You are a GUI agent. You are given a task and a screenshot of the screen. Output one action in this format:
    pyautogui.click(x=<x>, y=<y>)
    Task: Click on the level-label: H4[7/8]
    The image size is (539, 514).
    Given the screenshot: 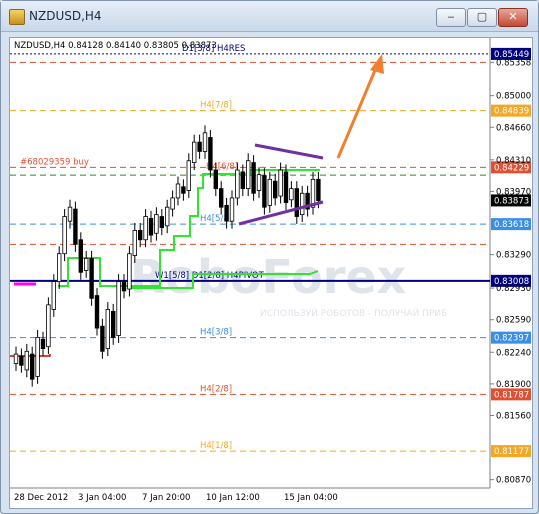 What is the action you would take?
    pyautogui.click(x=216, y=106)
    